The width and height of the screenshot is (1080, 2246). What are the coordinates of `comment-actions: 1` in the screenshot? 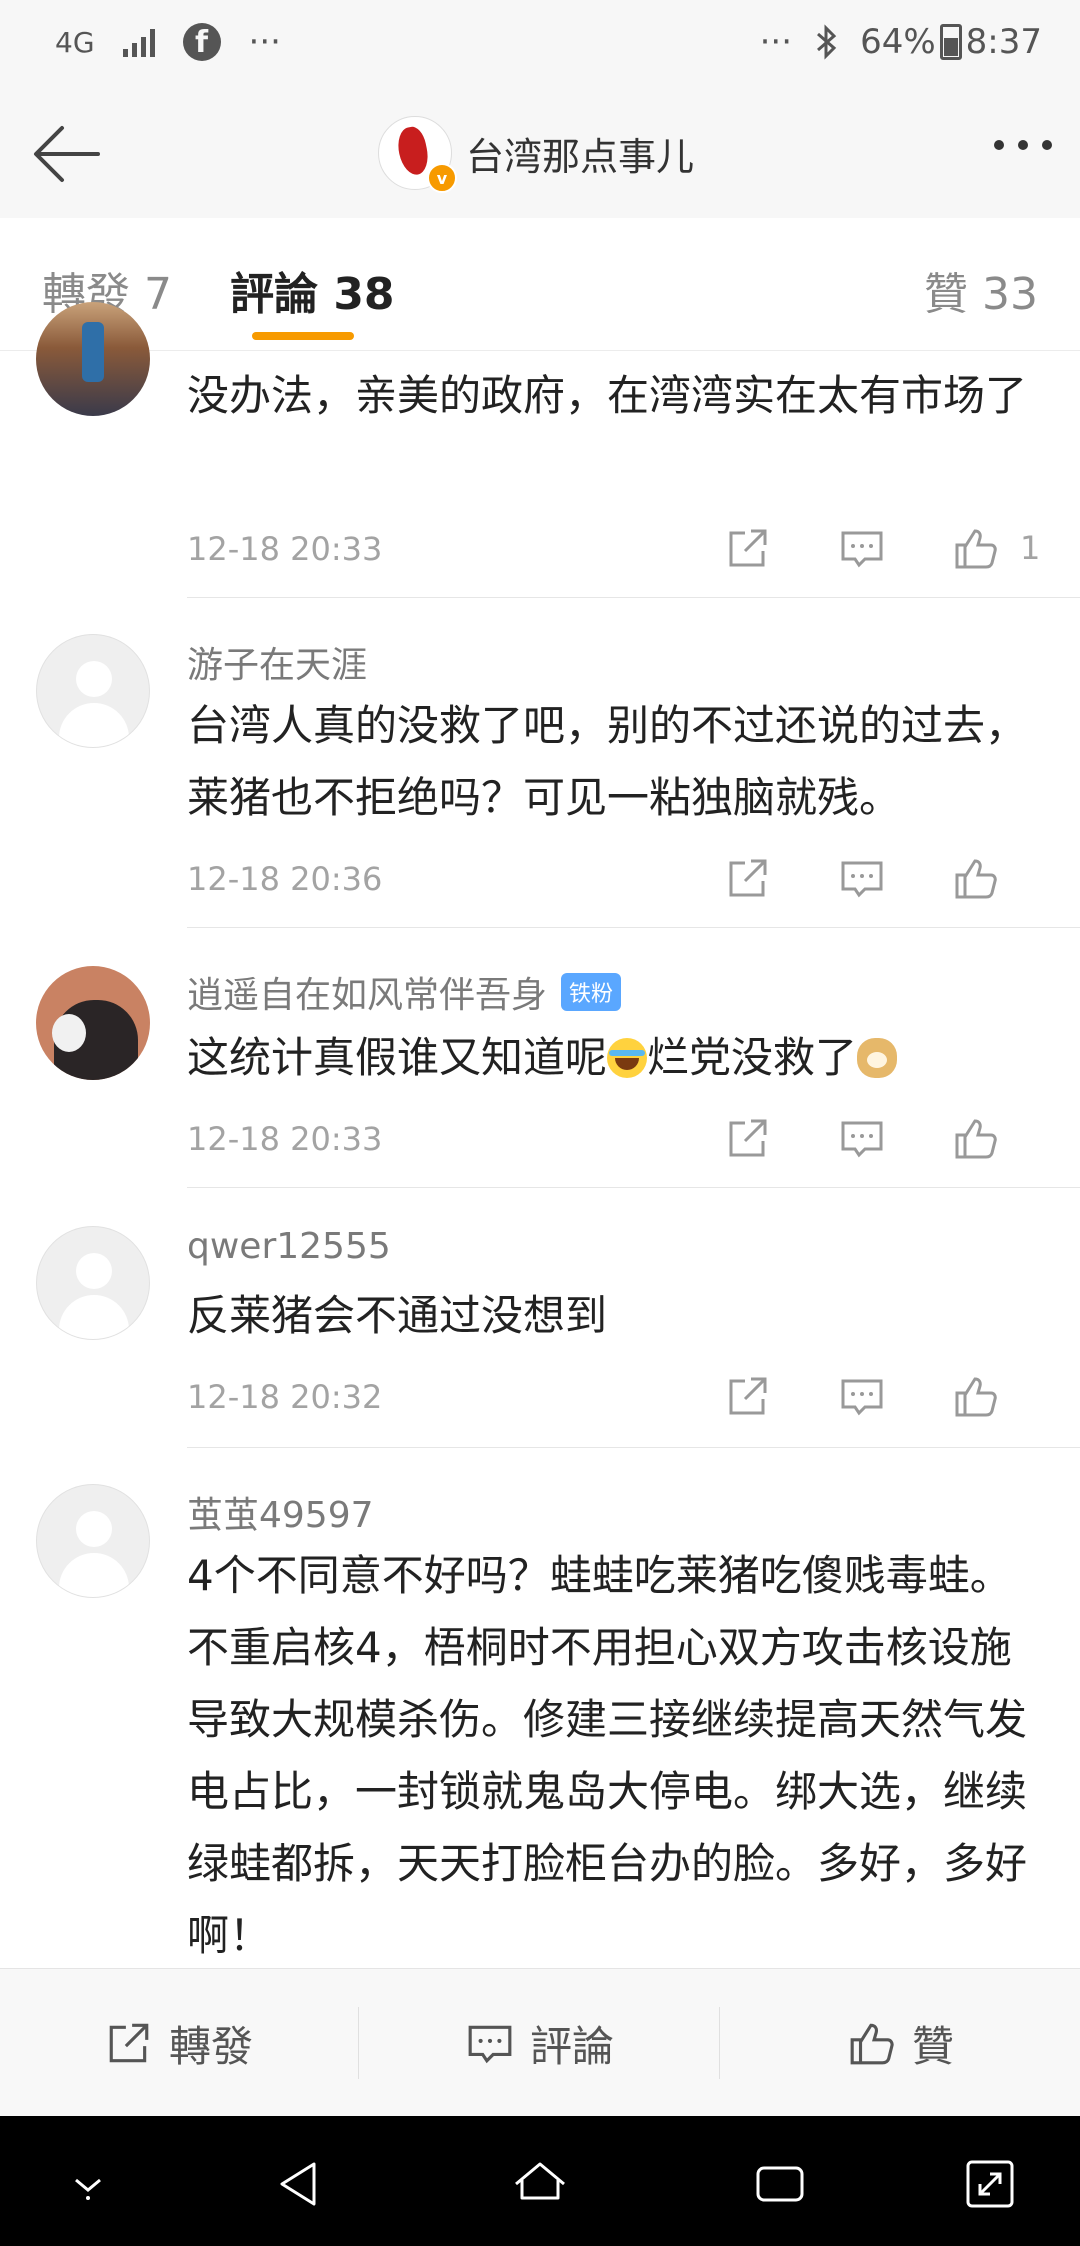 It's located at (884, 548).